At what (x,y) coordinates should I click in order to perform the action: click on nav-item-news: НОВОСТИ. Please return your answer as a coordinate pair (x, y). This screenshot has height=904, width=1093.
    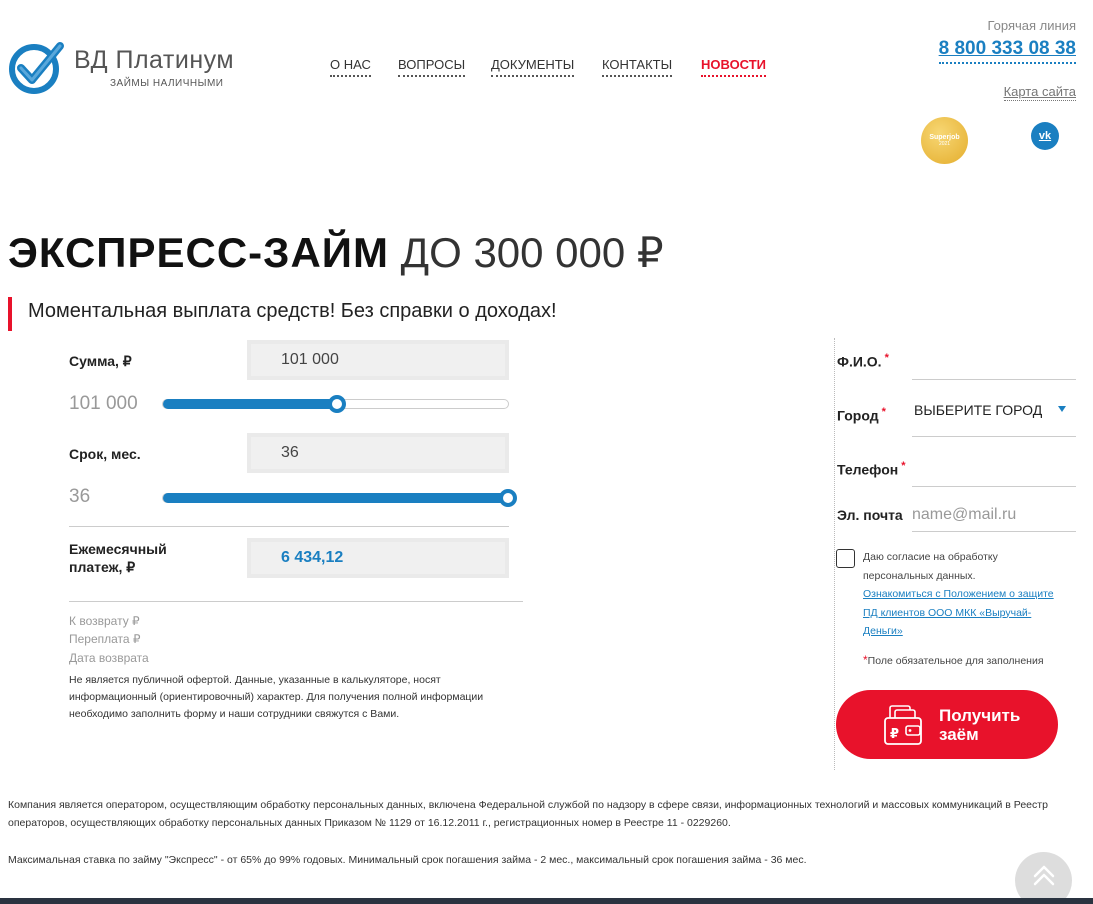
    Looking at the image, I should click on (734, 67).